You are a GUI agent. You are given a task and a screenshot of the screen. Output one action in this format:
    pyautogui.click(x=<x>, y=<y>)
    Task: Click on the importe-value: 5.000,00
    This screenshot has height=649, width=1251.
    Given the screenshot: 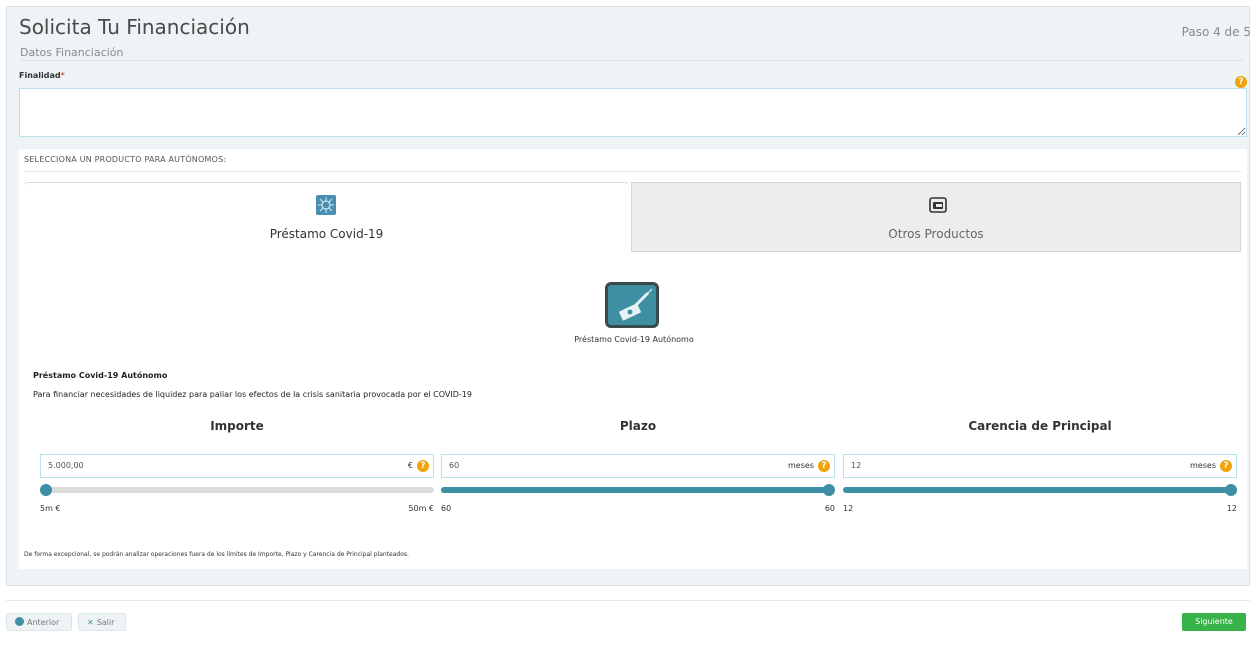 What is the action you would take?
    pyautogui.click(x=66, y=465)
    